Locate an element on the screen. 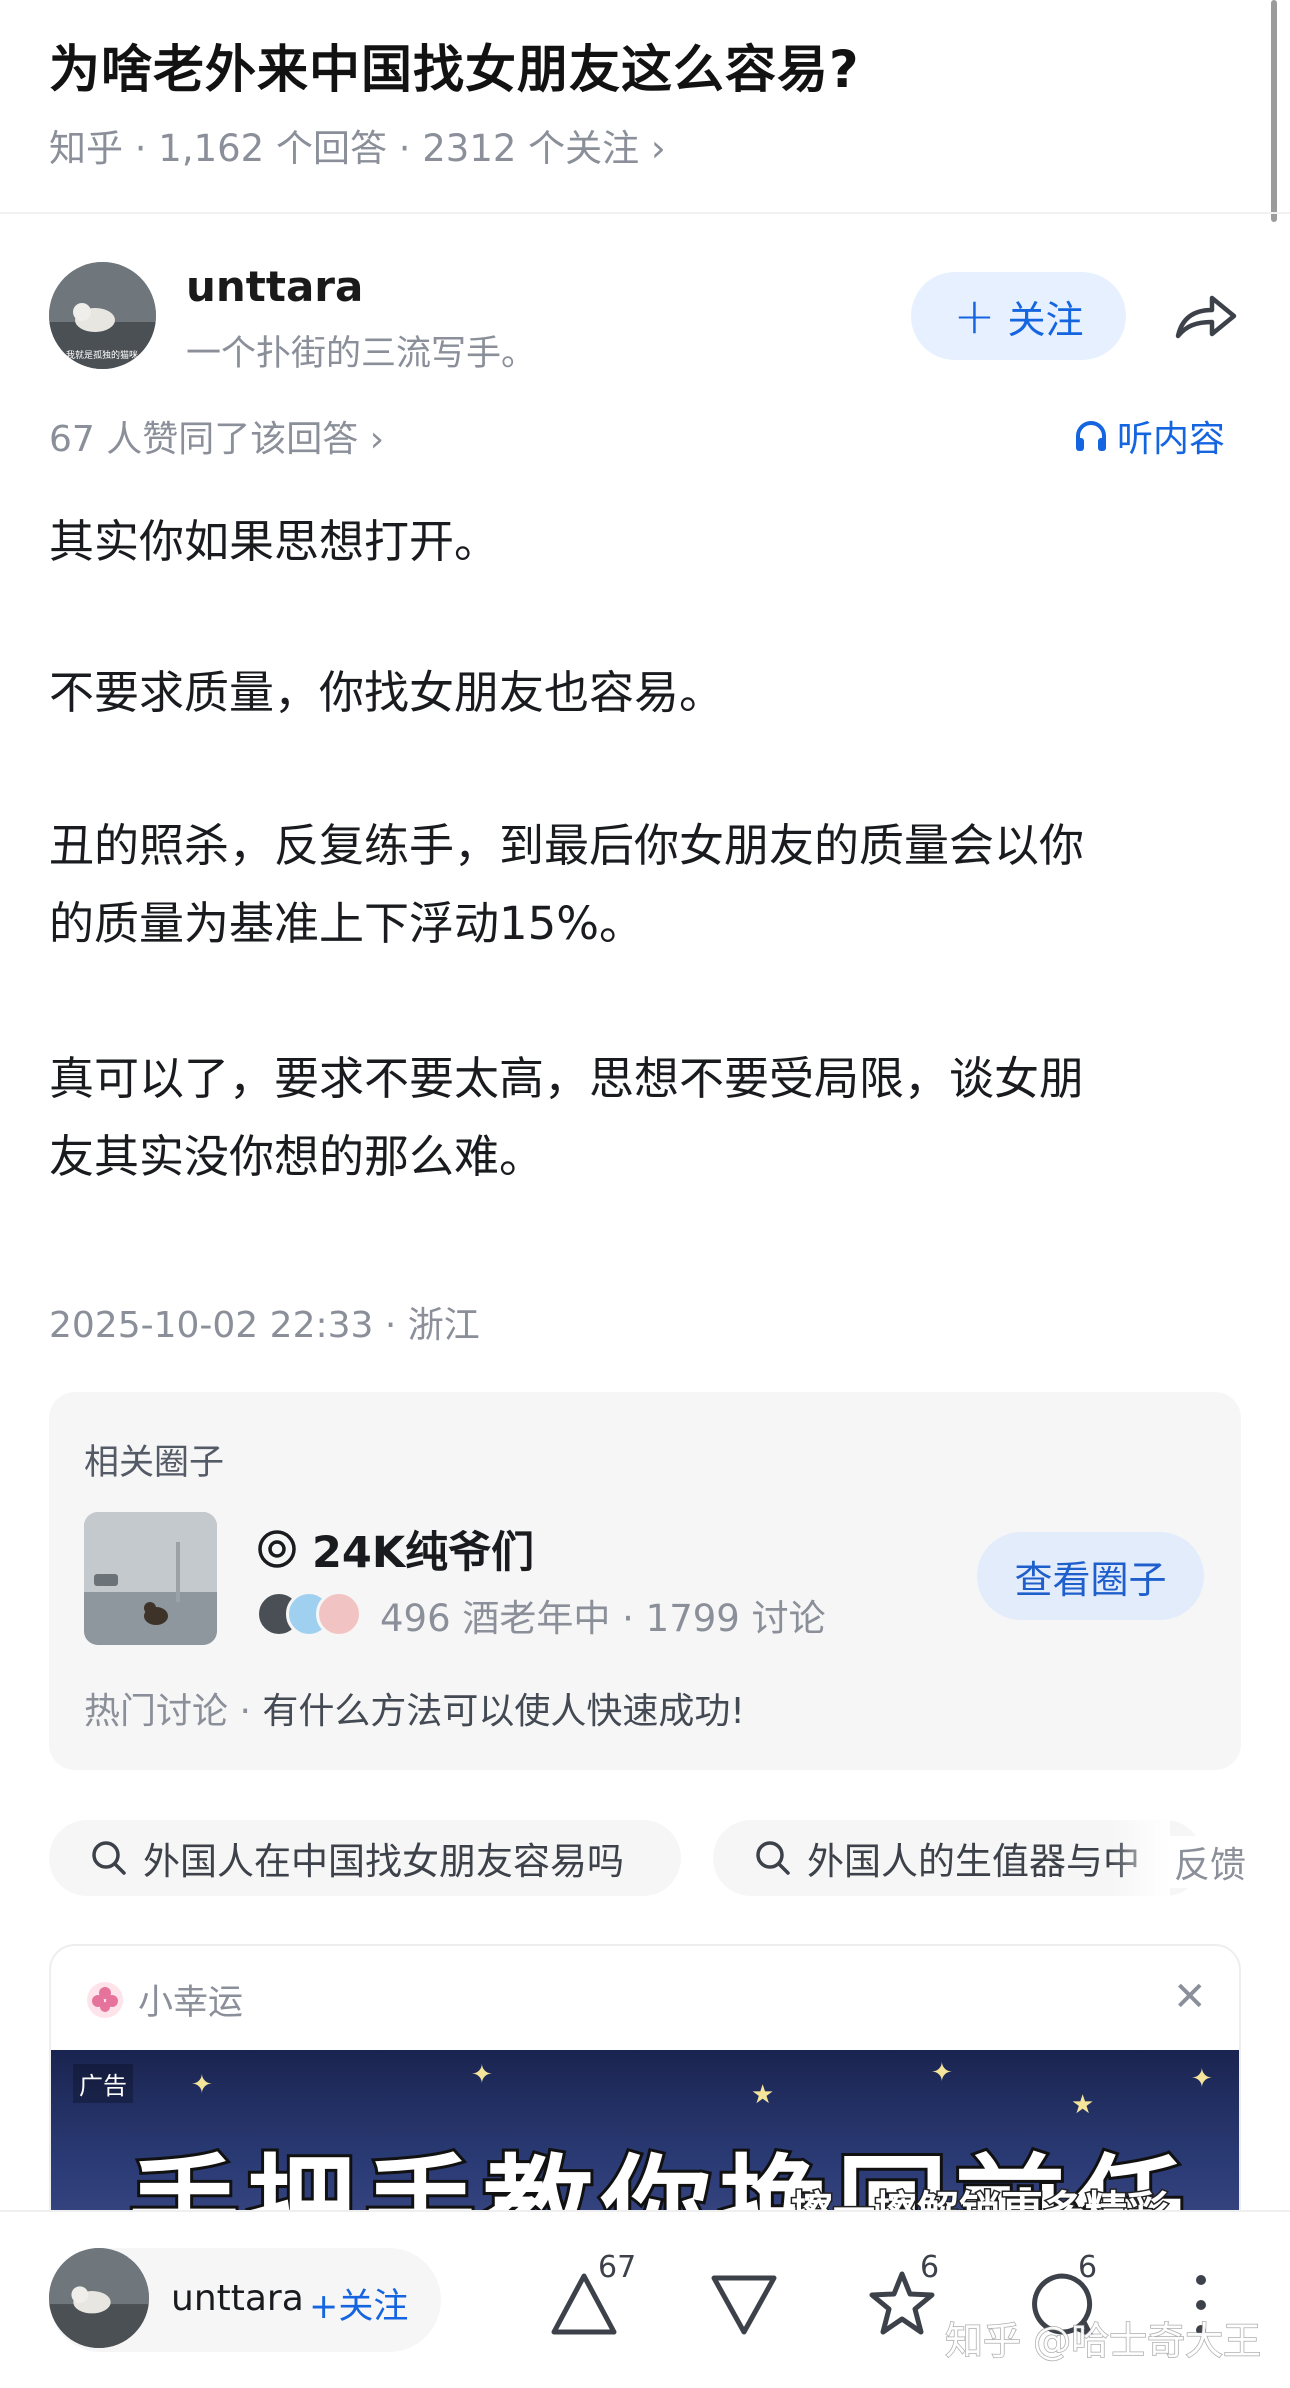  hot-discussion: 热门讨论 · 有什么方法可以使人快速成功! is located at coordinates (414, 1708).